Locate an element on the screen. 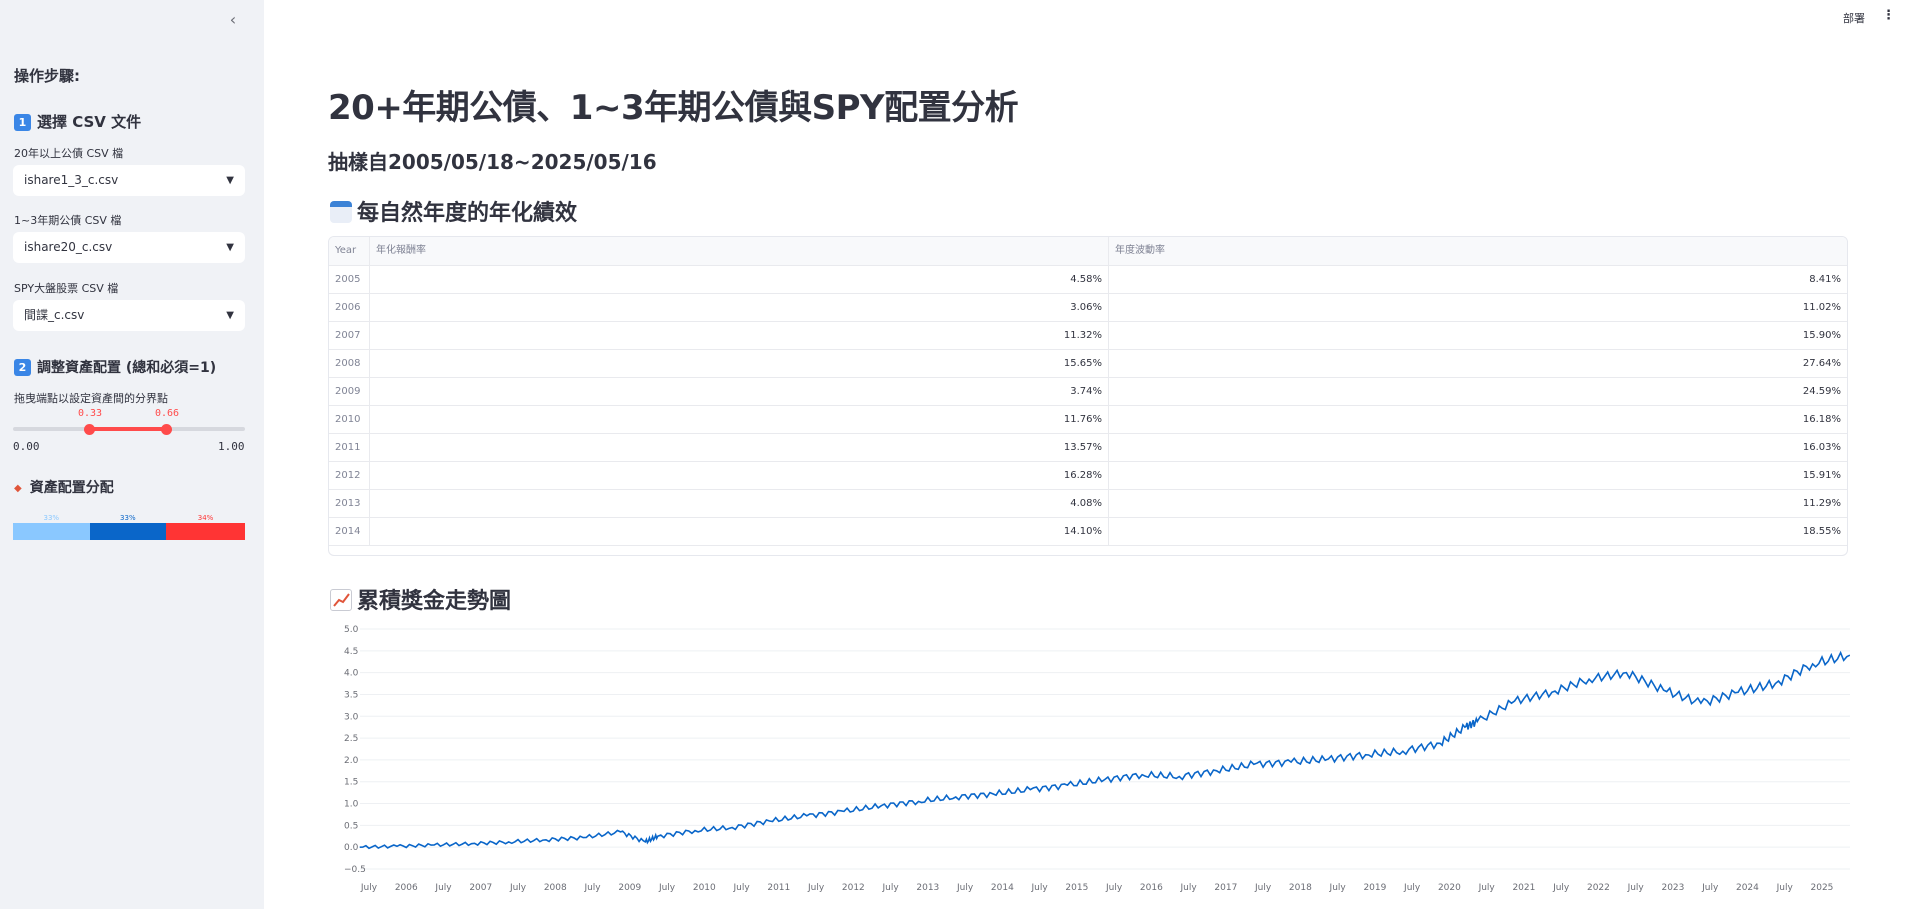 This screenshot has width=1906, height=909. page-subtitle: 抽樣自2005/05/18~2025/05/16 is located at coordinates (492, 162).